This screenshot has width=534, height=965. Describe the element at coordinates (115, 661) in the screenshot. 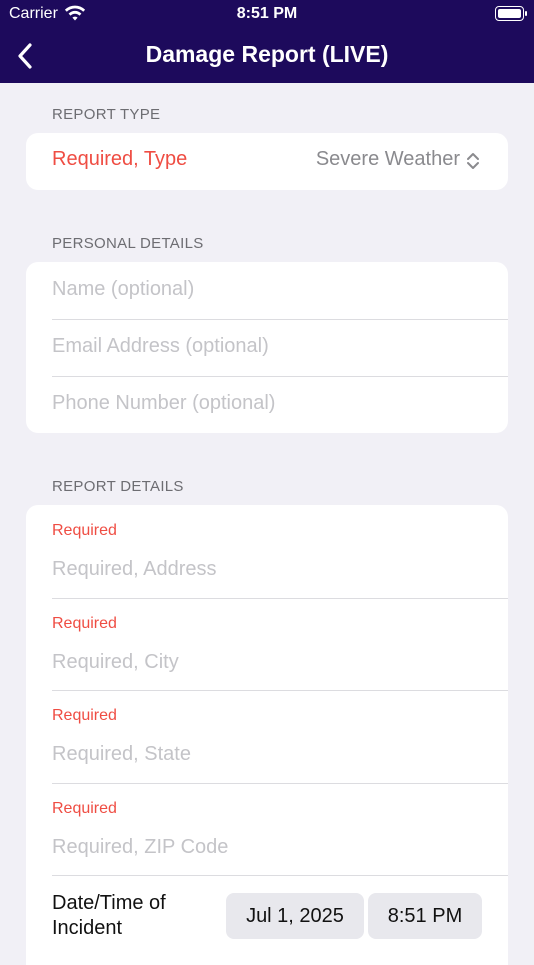

I see `city-input-placeholder: Required, City` at that location.